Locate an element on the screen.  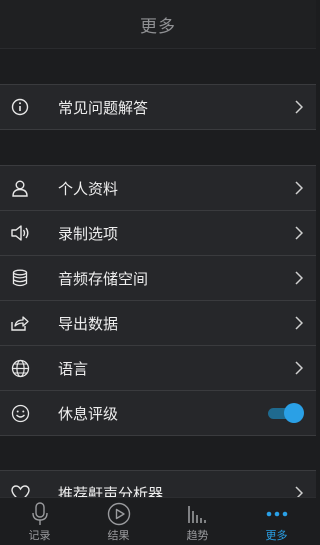
play-circle-icon is located at coordinates (119, 514).